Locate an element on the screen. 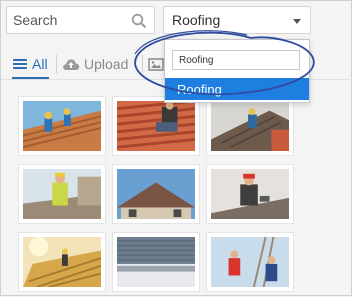 The height and width of the screenshot is (297, 352). tab-upload: Upload is located at coordinates (95, 64).